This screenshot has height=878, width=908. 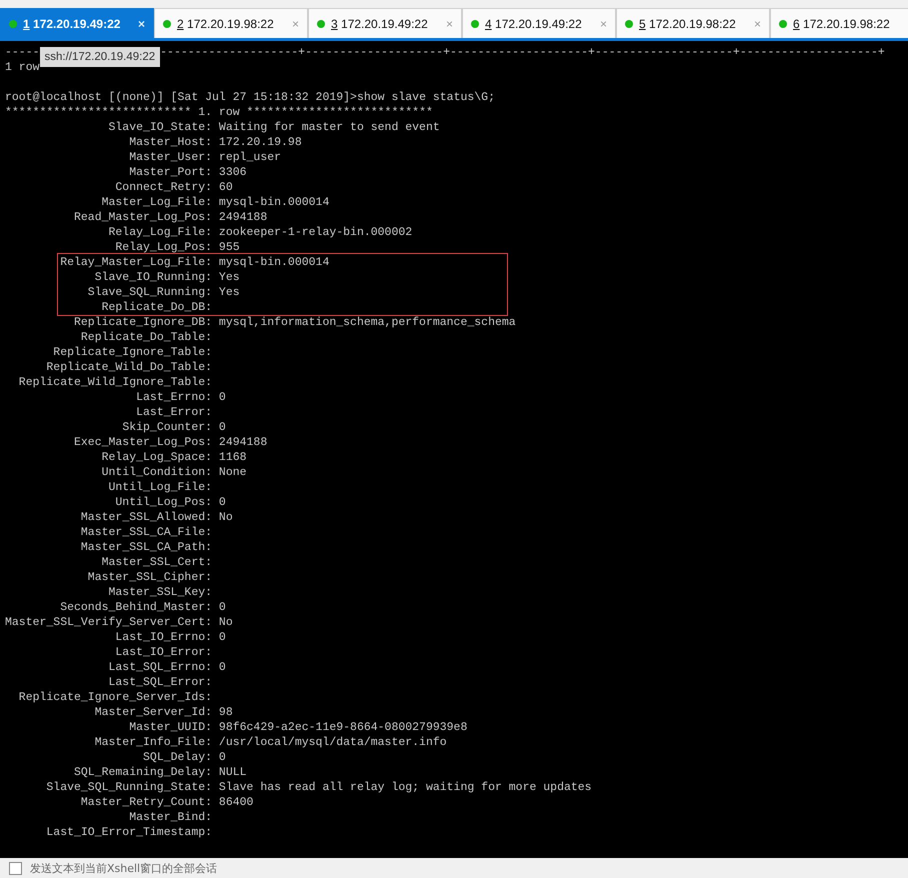 What do you see at coordinates (15, 868) in the screenshot?
I see `checkbox` at bounding box center [15, 868].